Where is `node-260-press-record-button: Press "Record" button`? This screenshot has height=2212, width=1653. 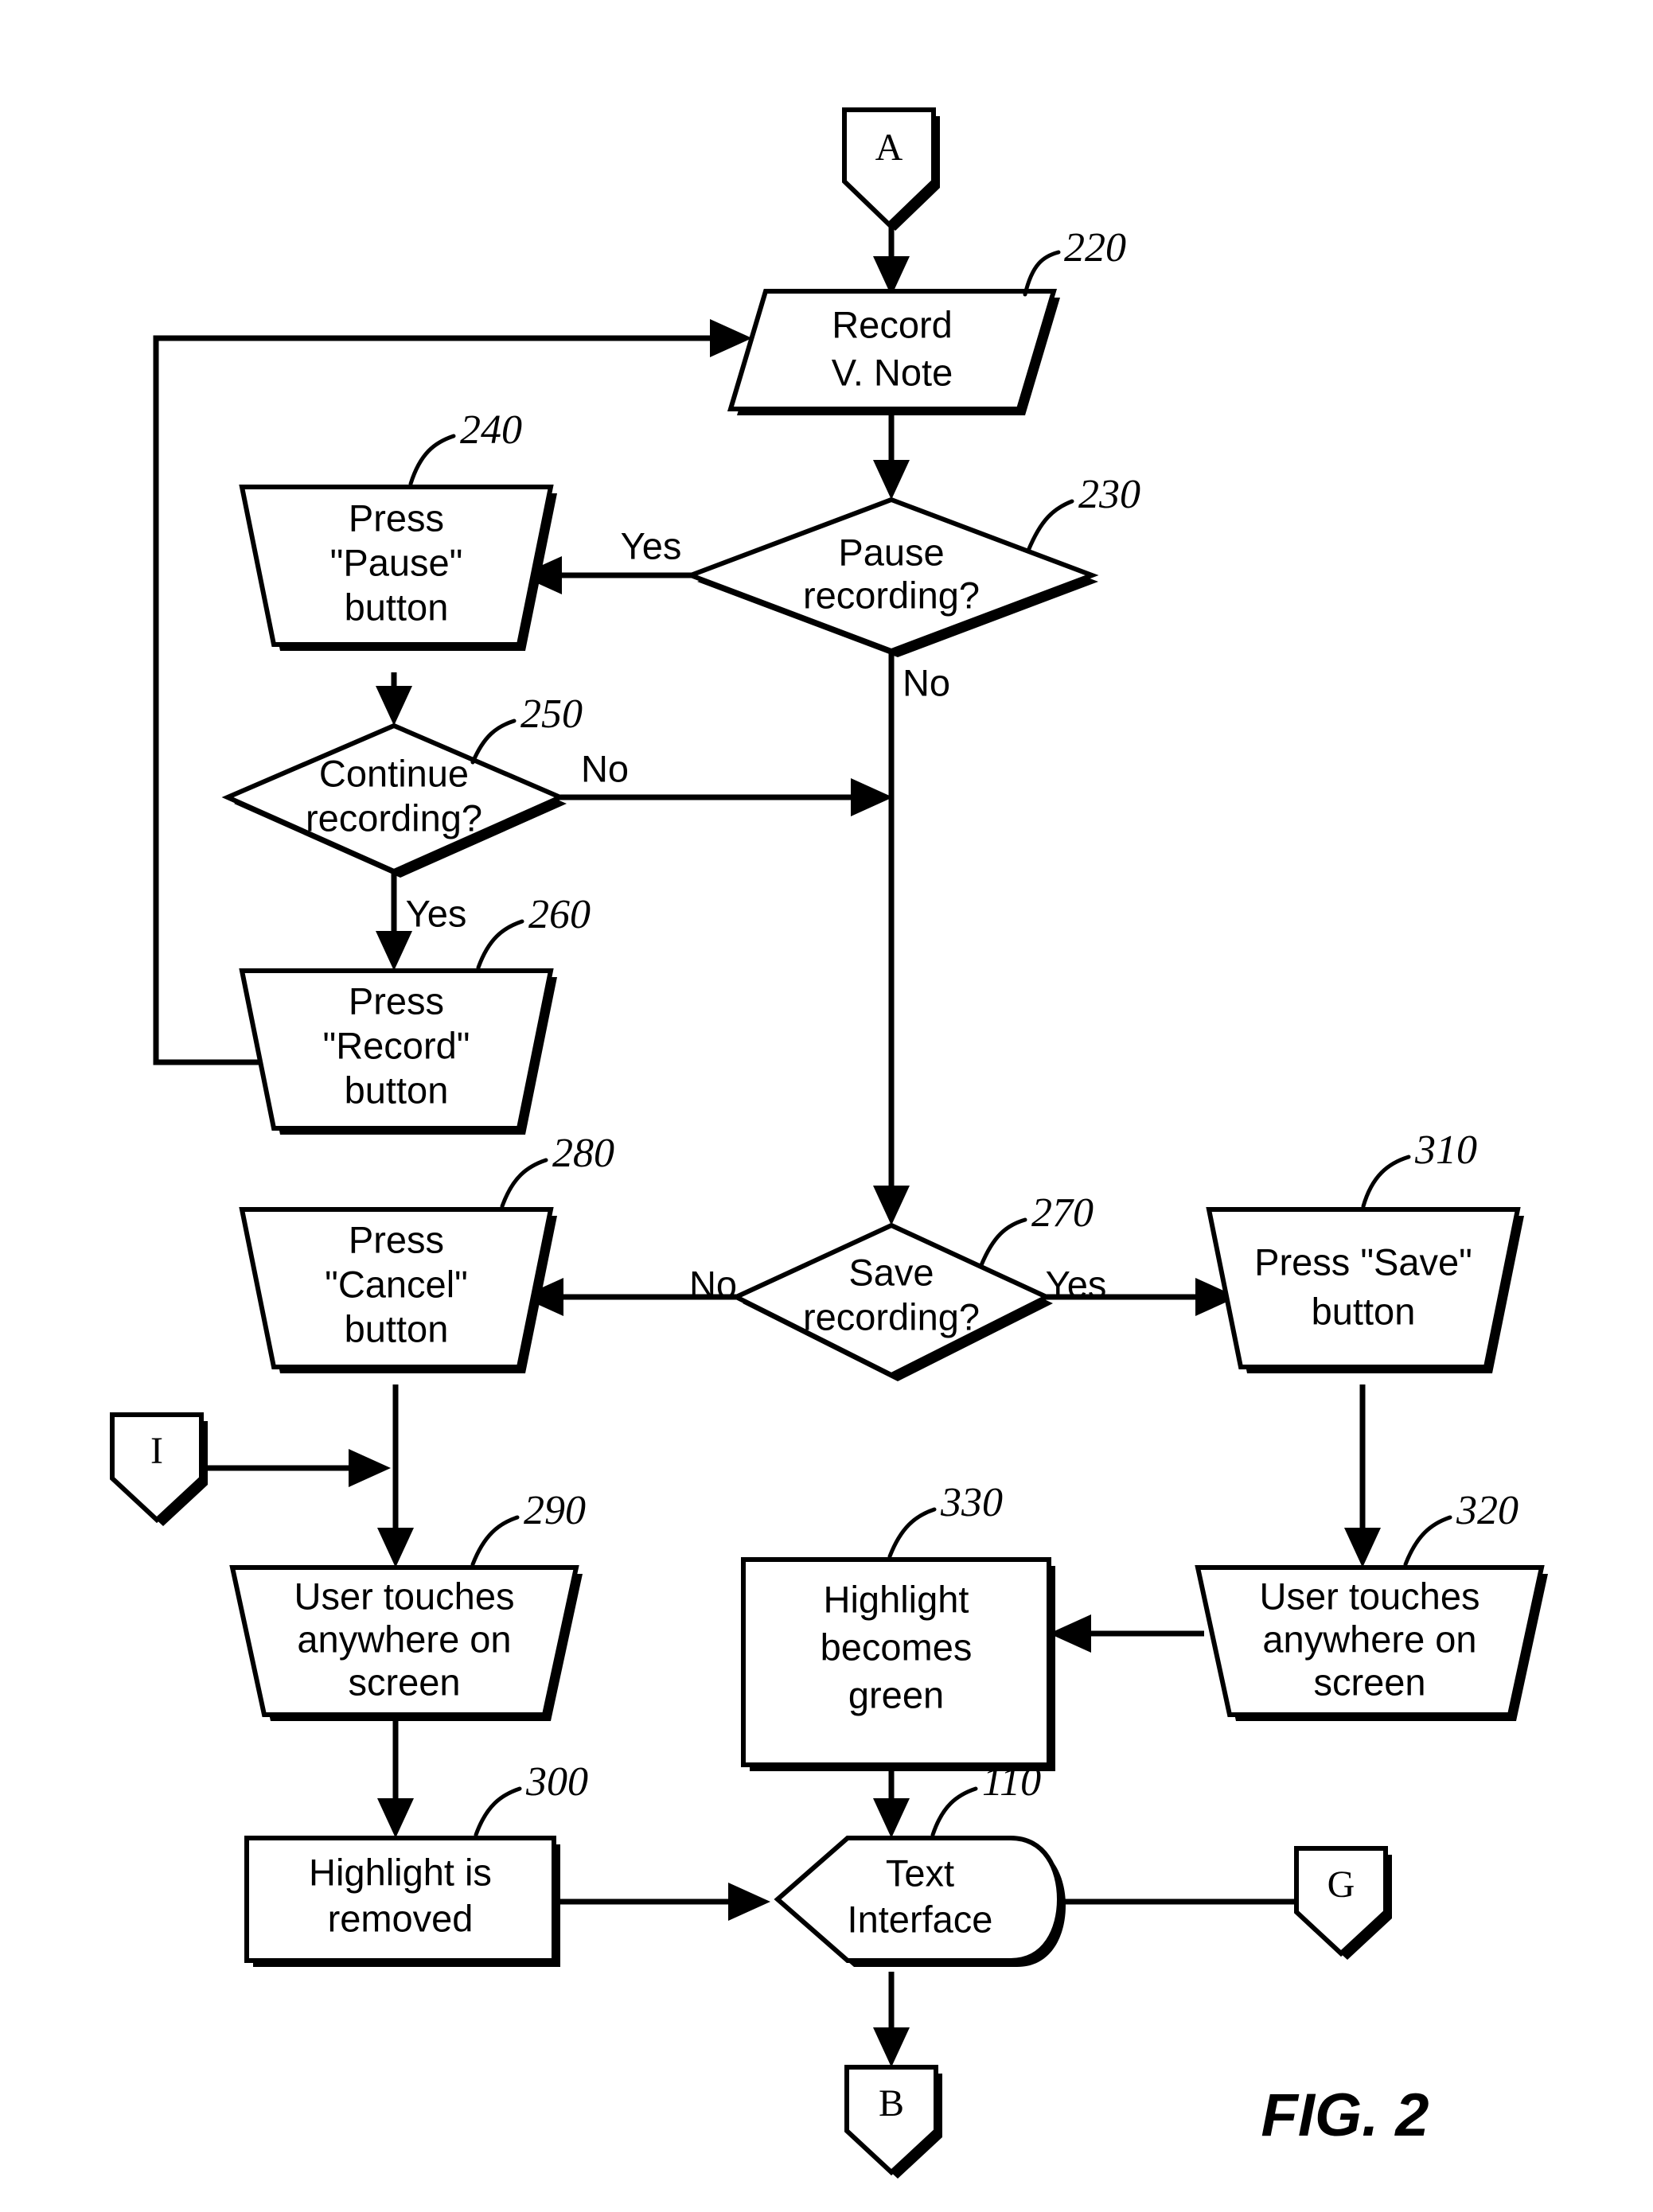 node-260-press-record-button: Press "Record" button is located at coordinates (398, 1052).